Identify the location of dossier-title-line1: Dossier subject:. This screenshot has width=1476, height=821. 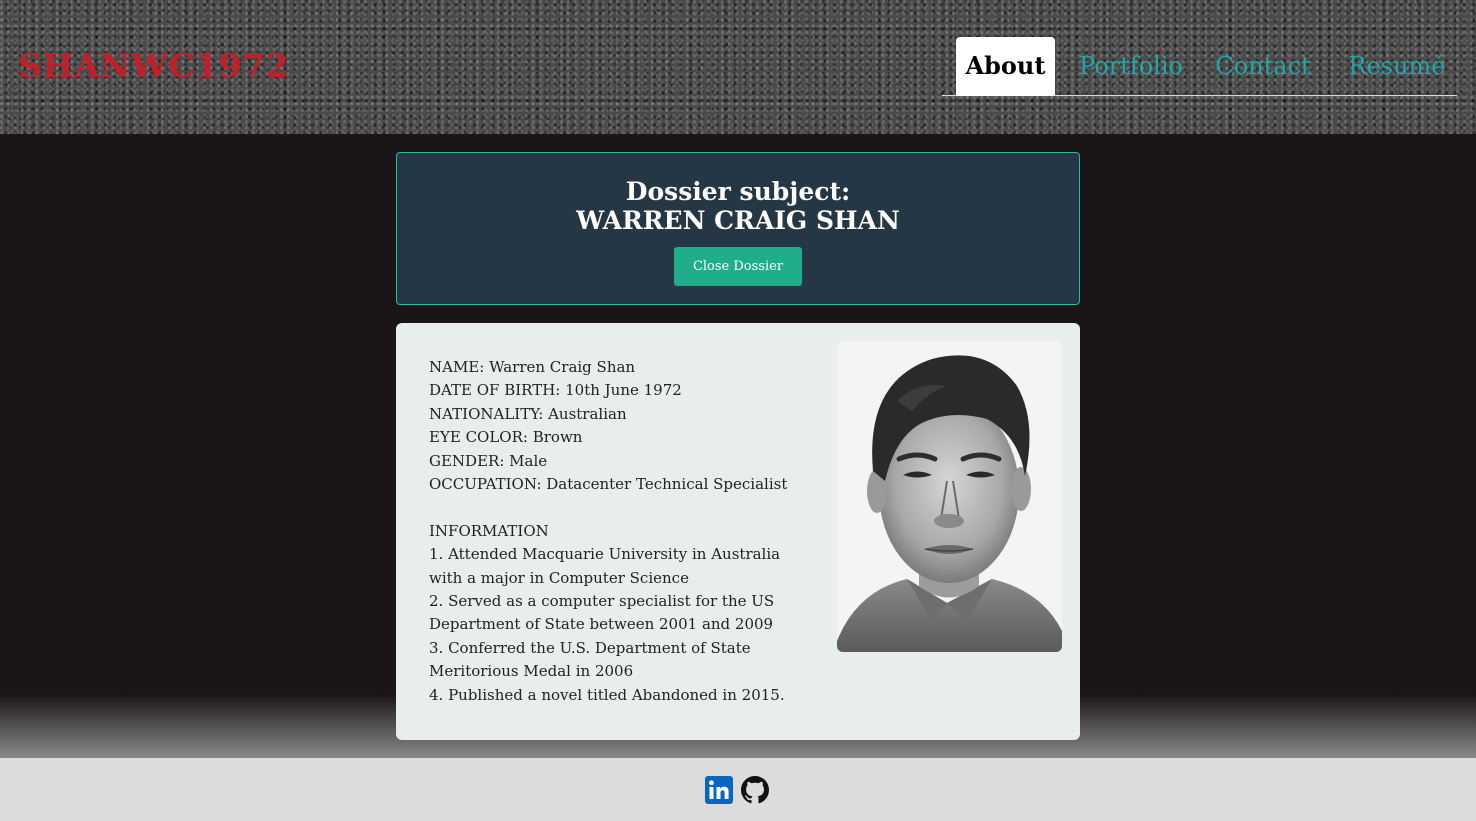
(738, 191).